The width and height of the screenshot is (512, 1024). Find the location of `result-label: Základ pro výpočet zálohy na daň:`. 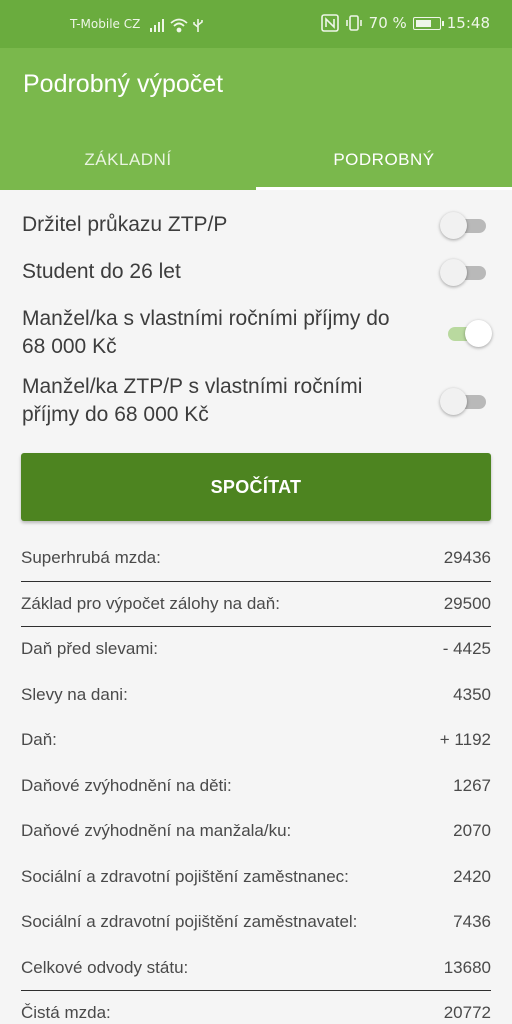

result-label: Základ pro výpočet zálohy na daň: is located at coordinates (150, 603).